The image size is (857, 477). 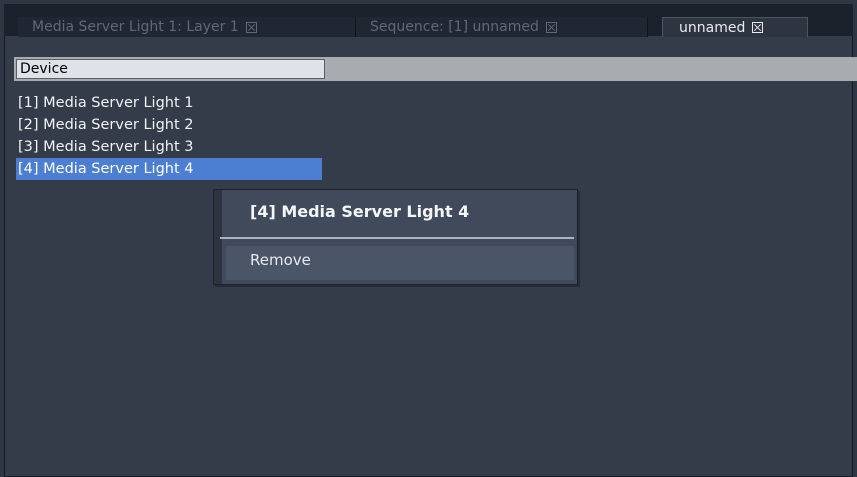 I want to click on tab-label: Media Server Light 1: Layer 1, so click(x=135, y=27).